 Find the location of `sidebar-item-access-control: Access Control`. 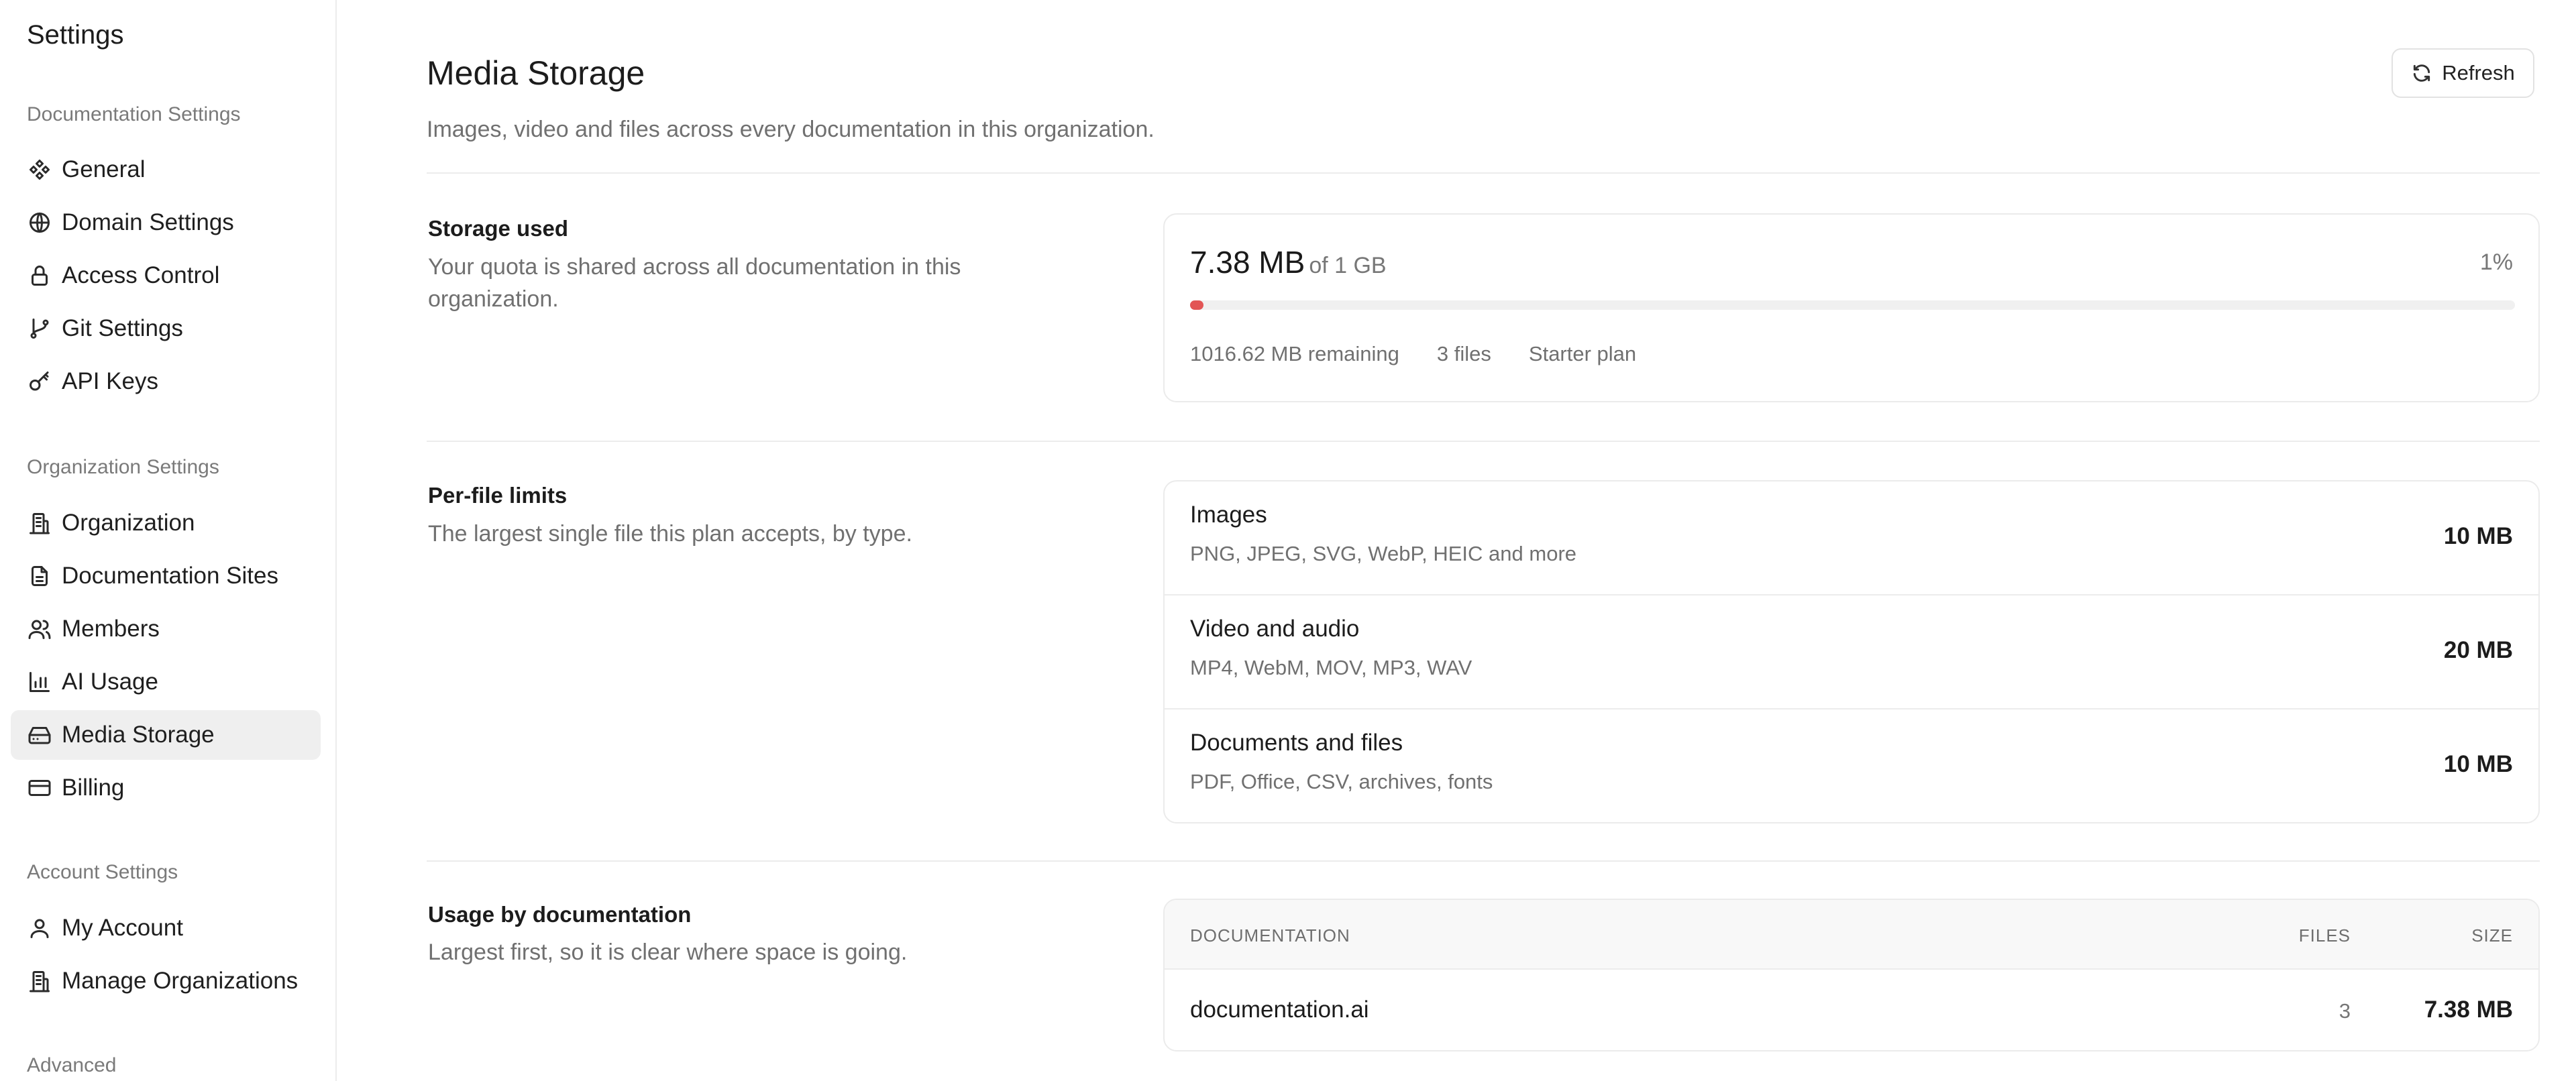

sidebar-item-access-control: Access Control is located at coordinates (166, 275).